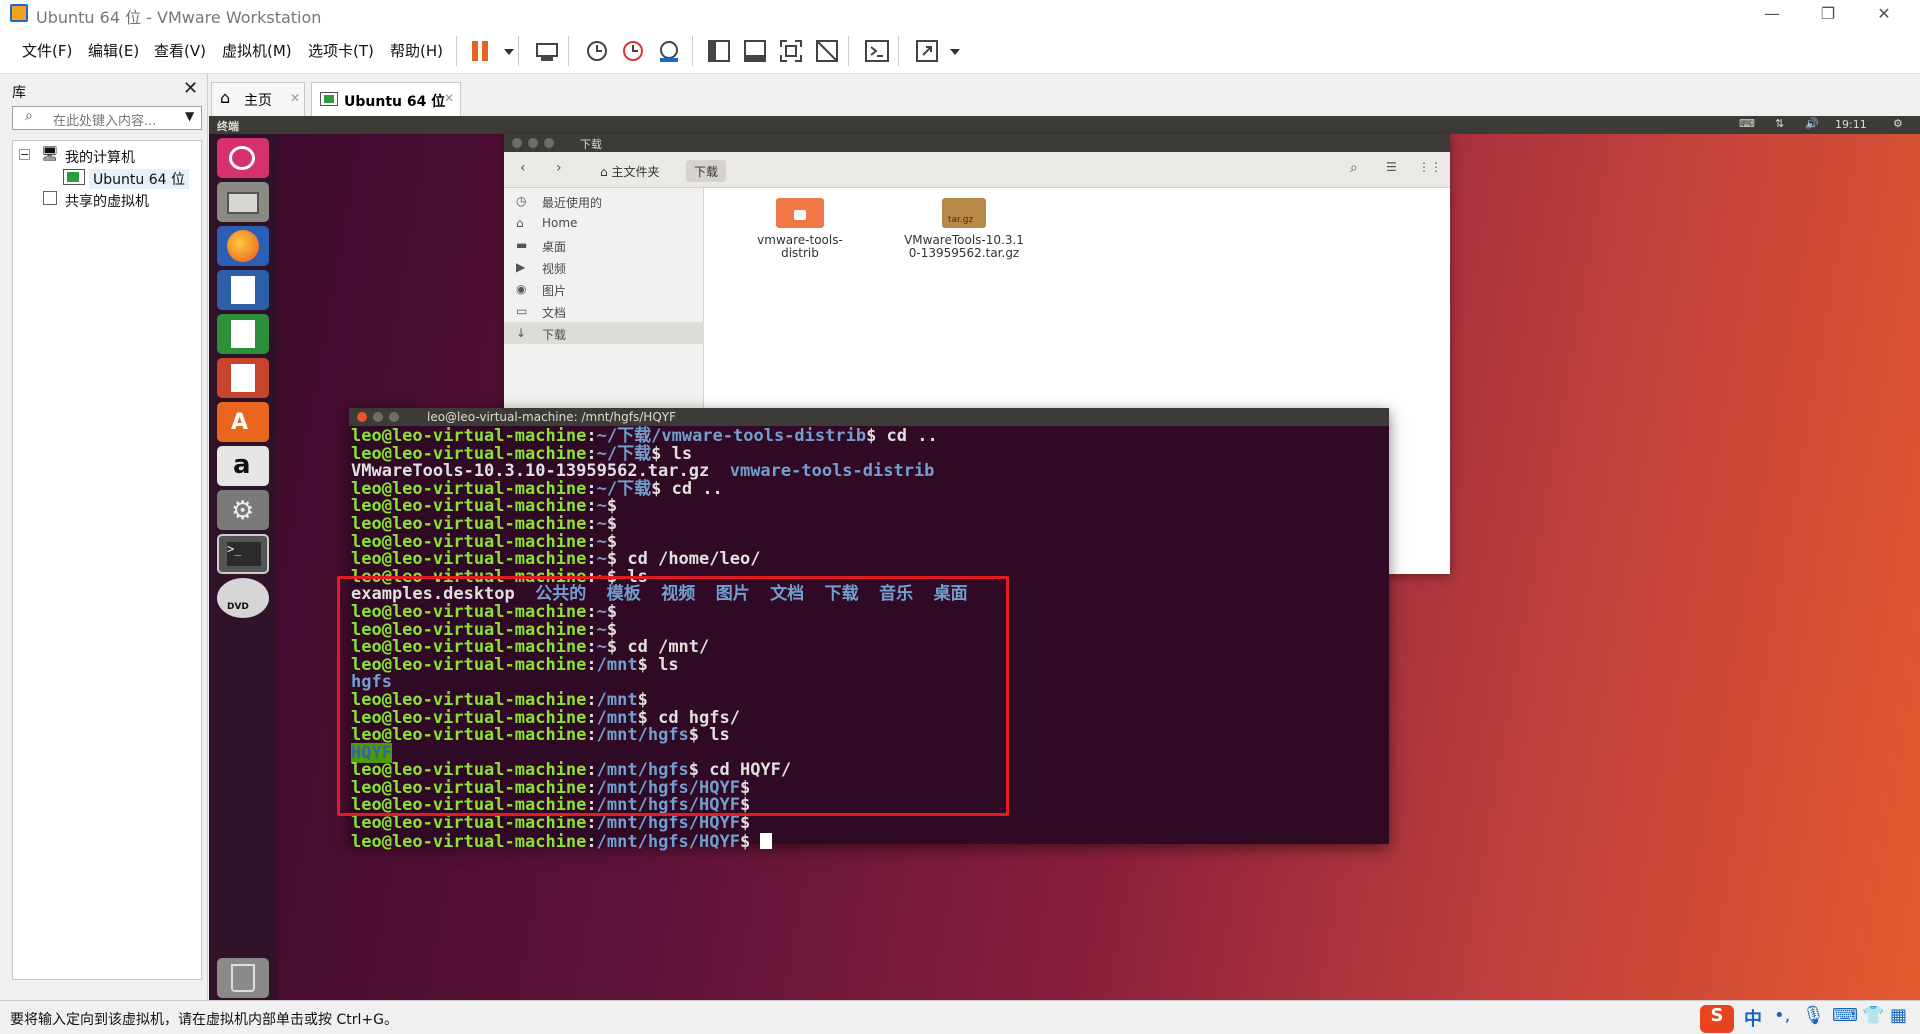  Describe the element at coordinates (243, 290) in the screenshot. I see `writer-icon` at that location.